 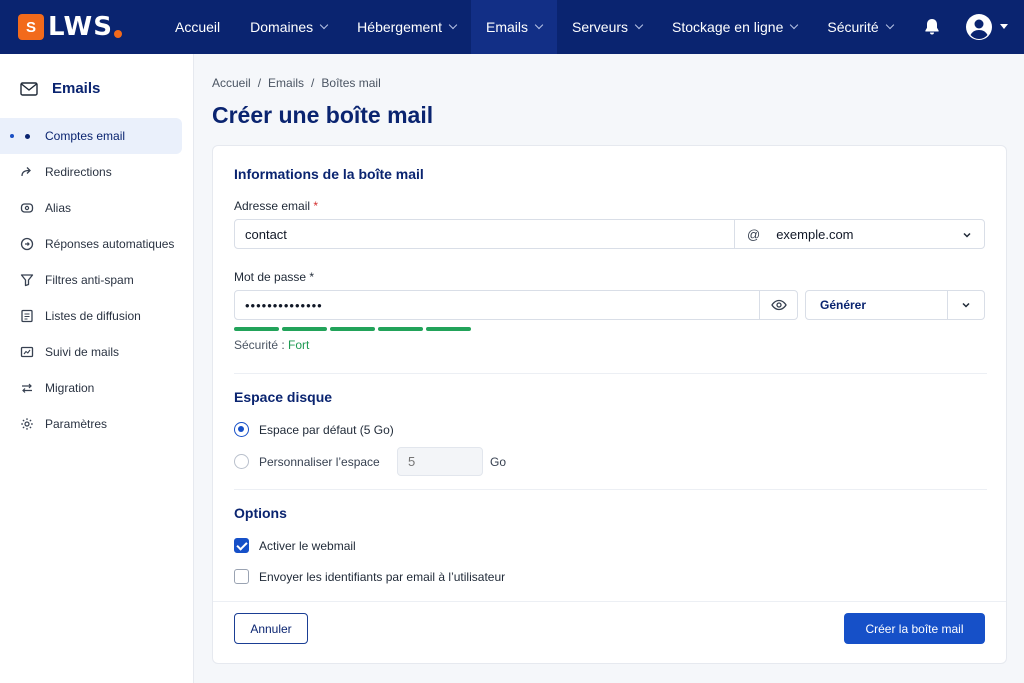 I want to click on sidebar-item-label: Réponses automatiques, so click(x=110, y=244).